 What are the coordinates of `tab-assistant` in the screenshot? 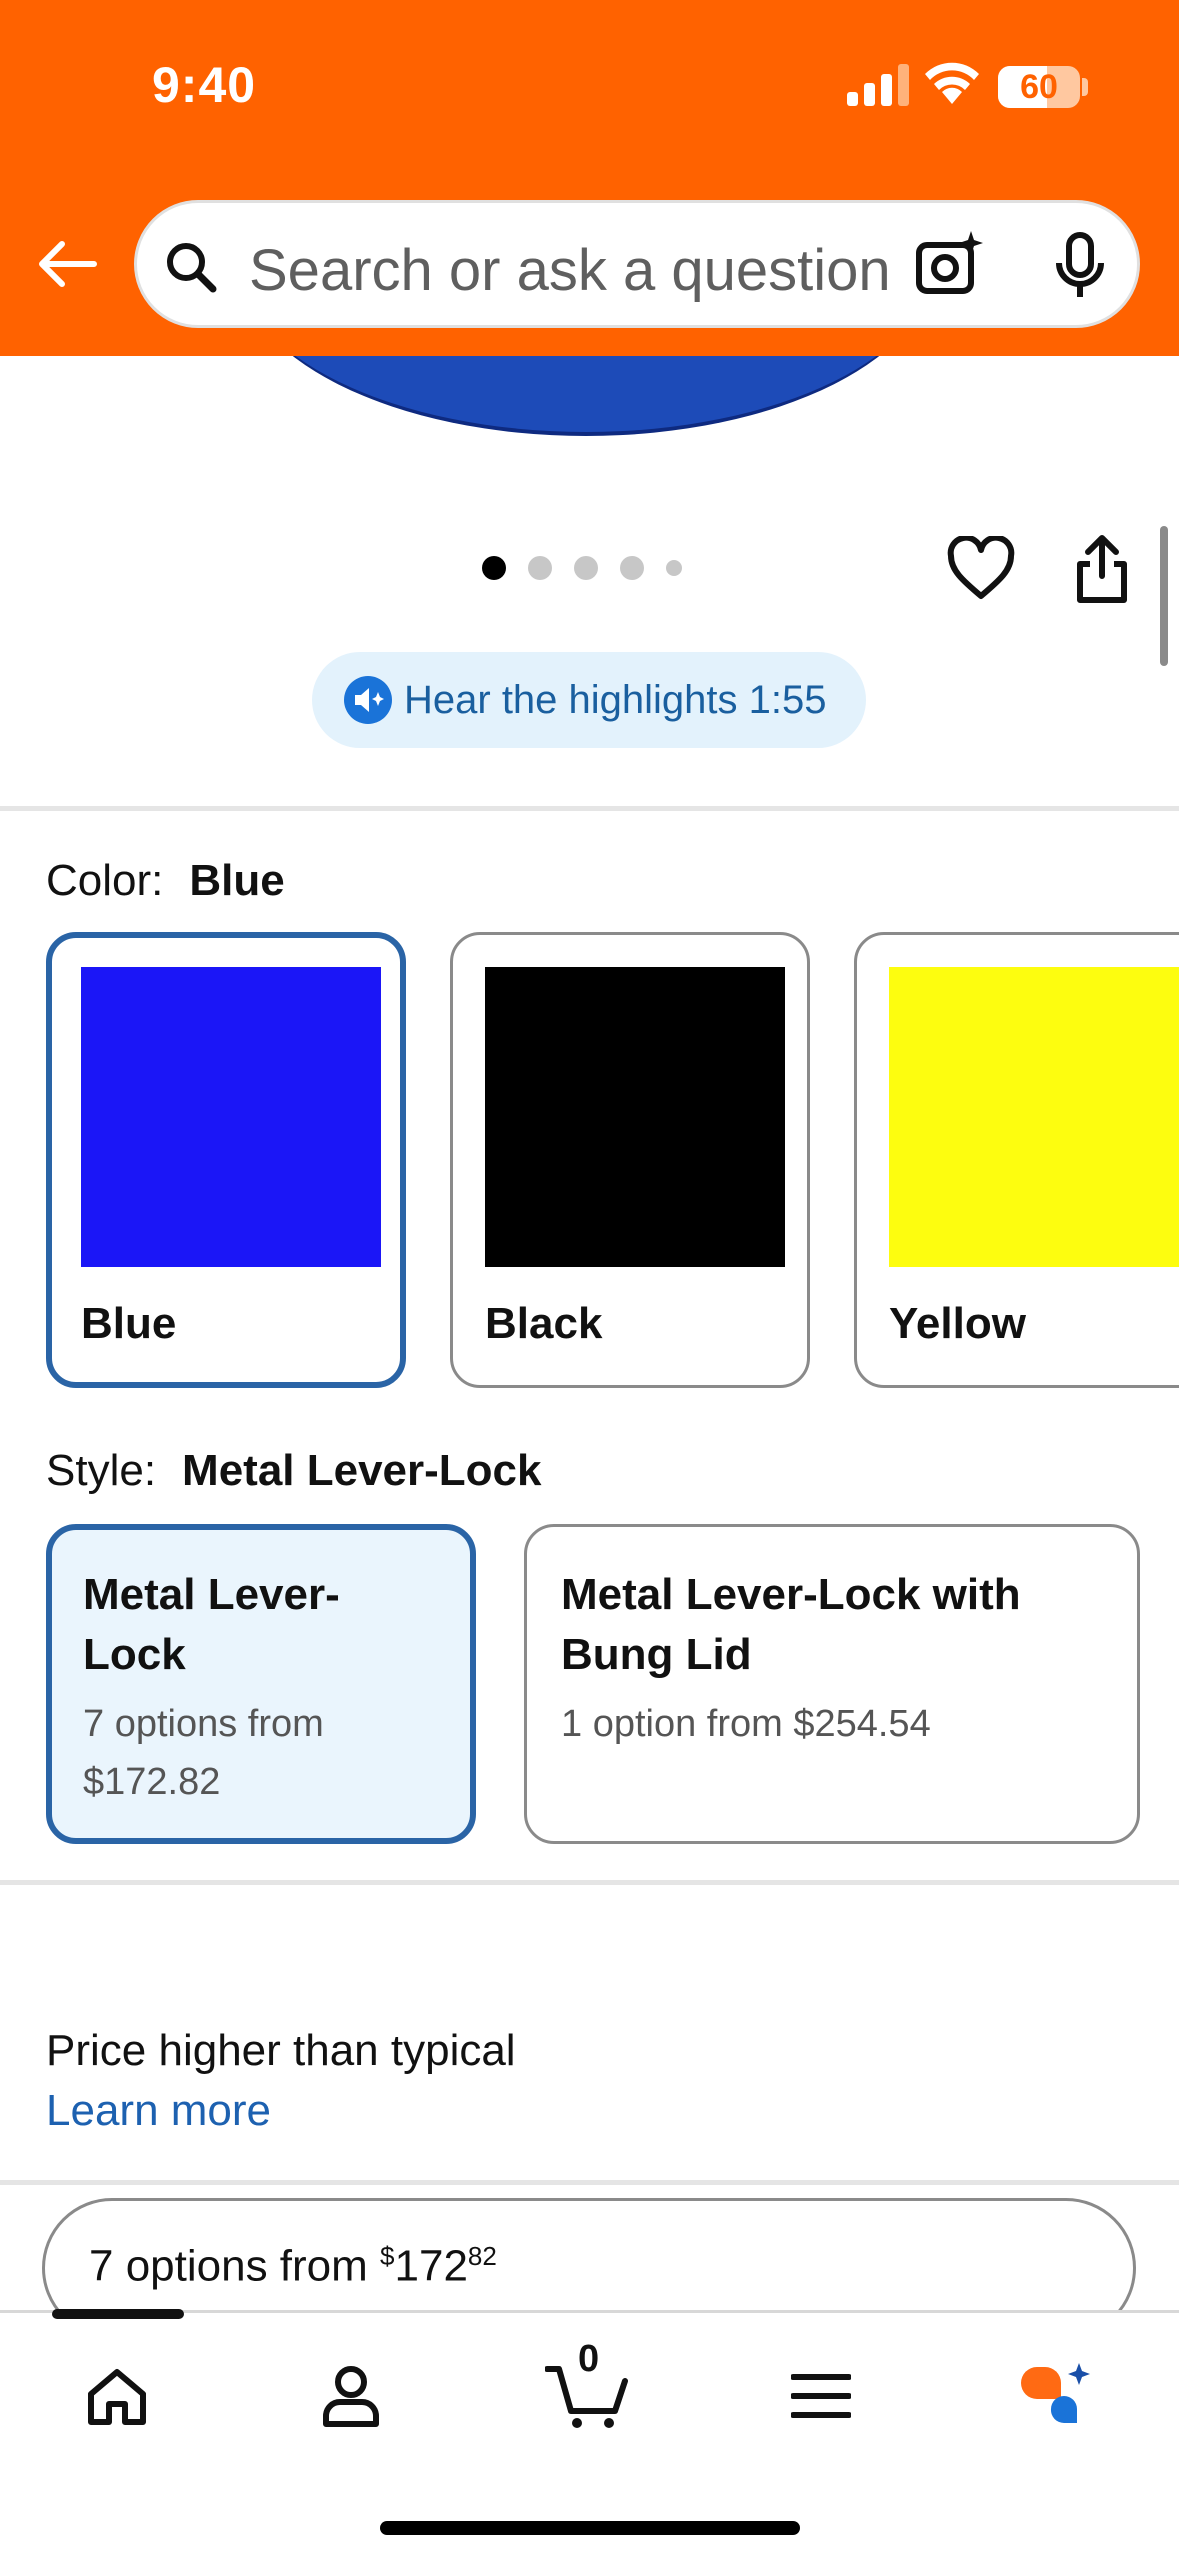 It's located at (1055, 2396).